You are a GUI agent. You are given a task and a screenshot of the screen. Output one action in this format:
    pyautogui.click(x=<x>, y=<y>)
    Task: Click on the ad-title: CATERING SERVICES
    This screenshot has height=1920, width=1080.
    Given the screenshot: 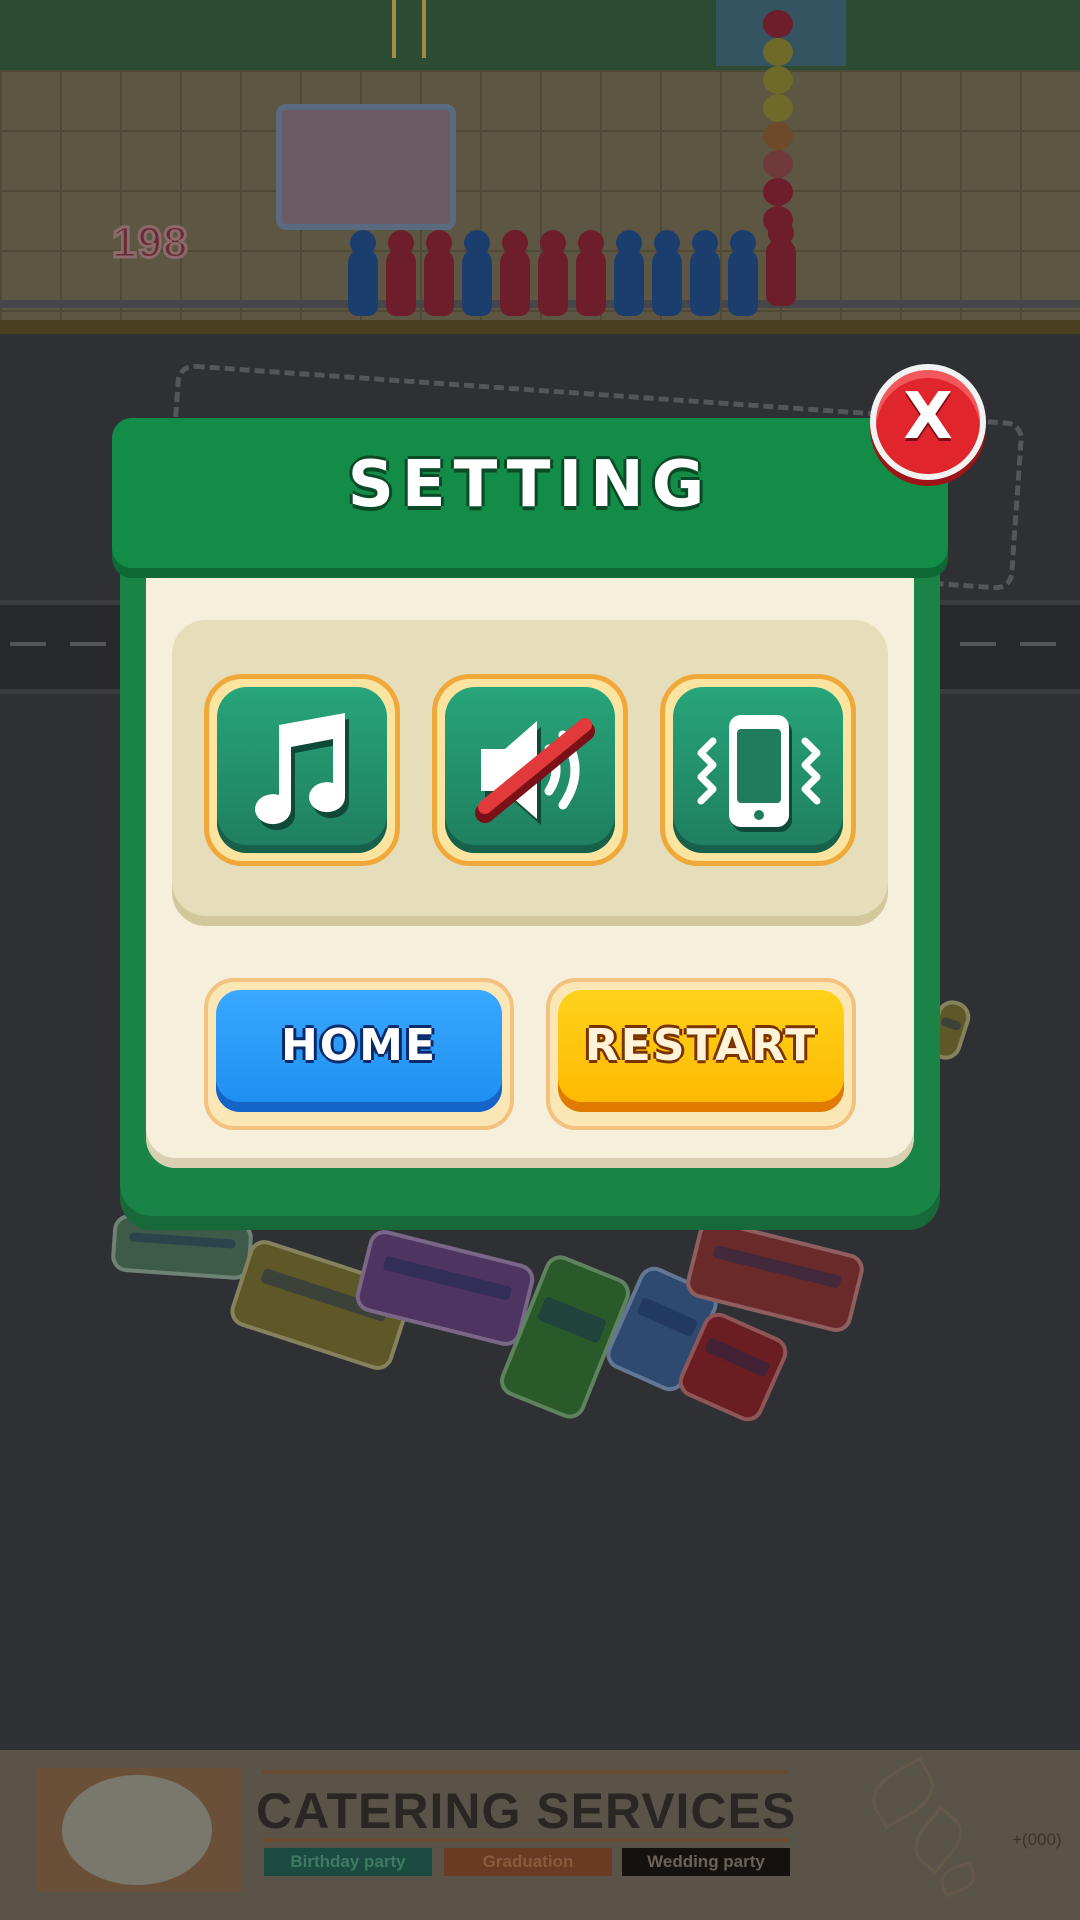 What is the action you would take?
    pyautogui.click(x=526, y=1811)
    